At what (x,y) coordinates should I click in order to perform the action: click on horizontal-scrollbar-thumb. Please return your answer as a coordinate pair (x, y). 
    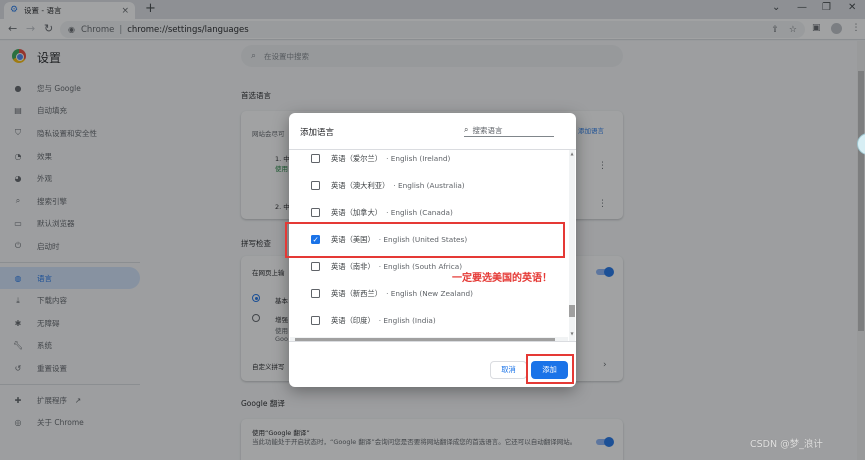
    Looking at the image, I should click on (425, 339).